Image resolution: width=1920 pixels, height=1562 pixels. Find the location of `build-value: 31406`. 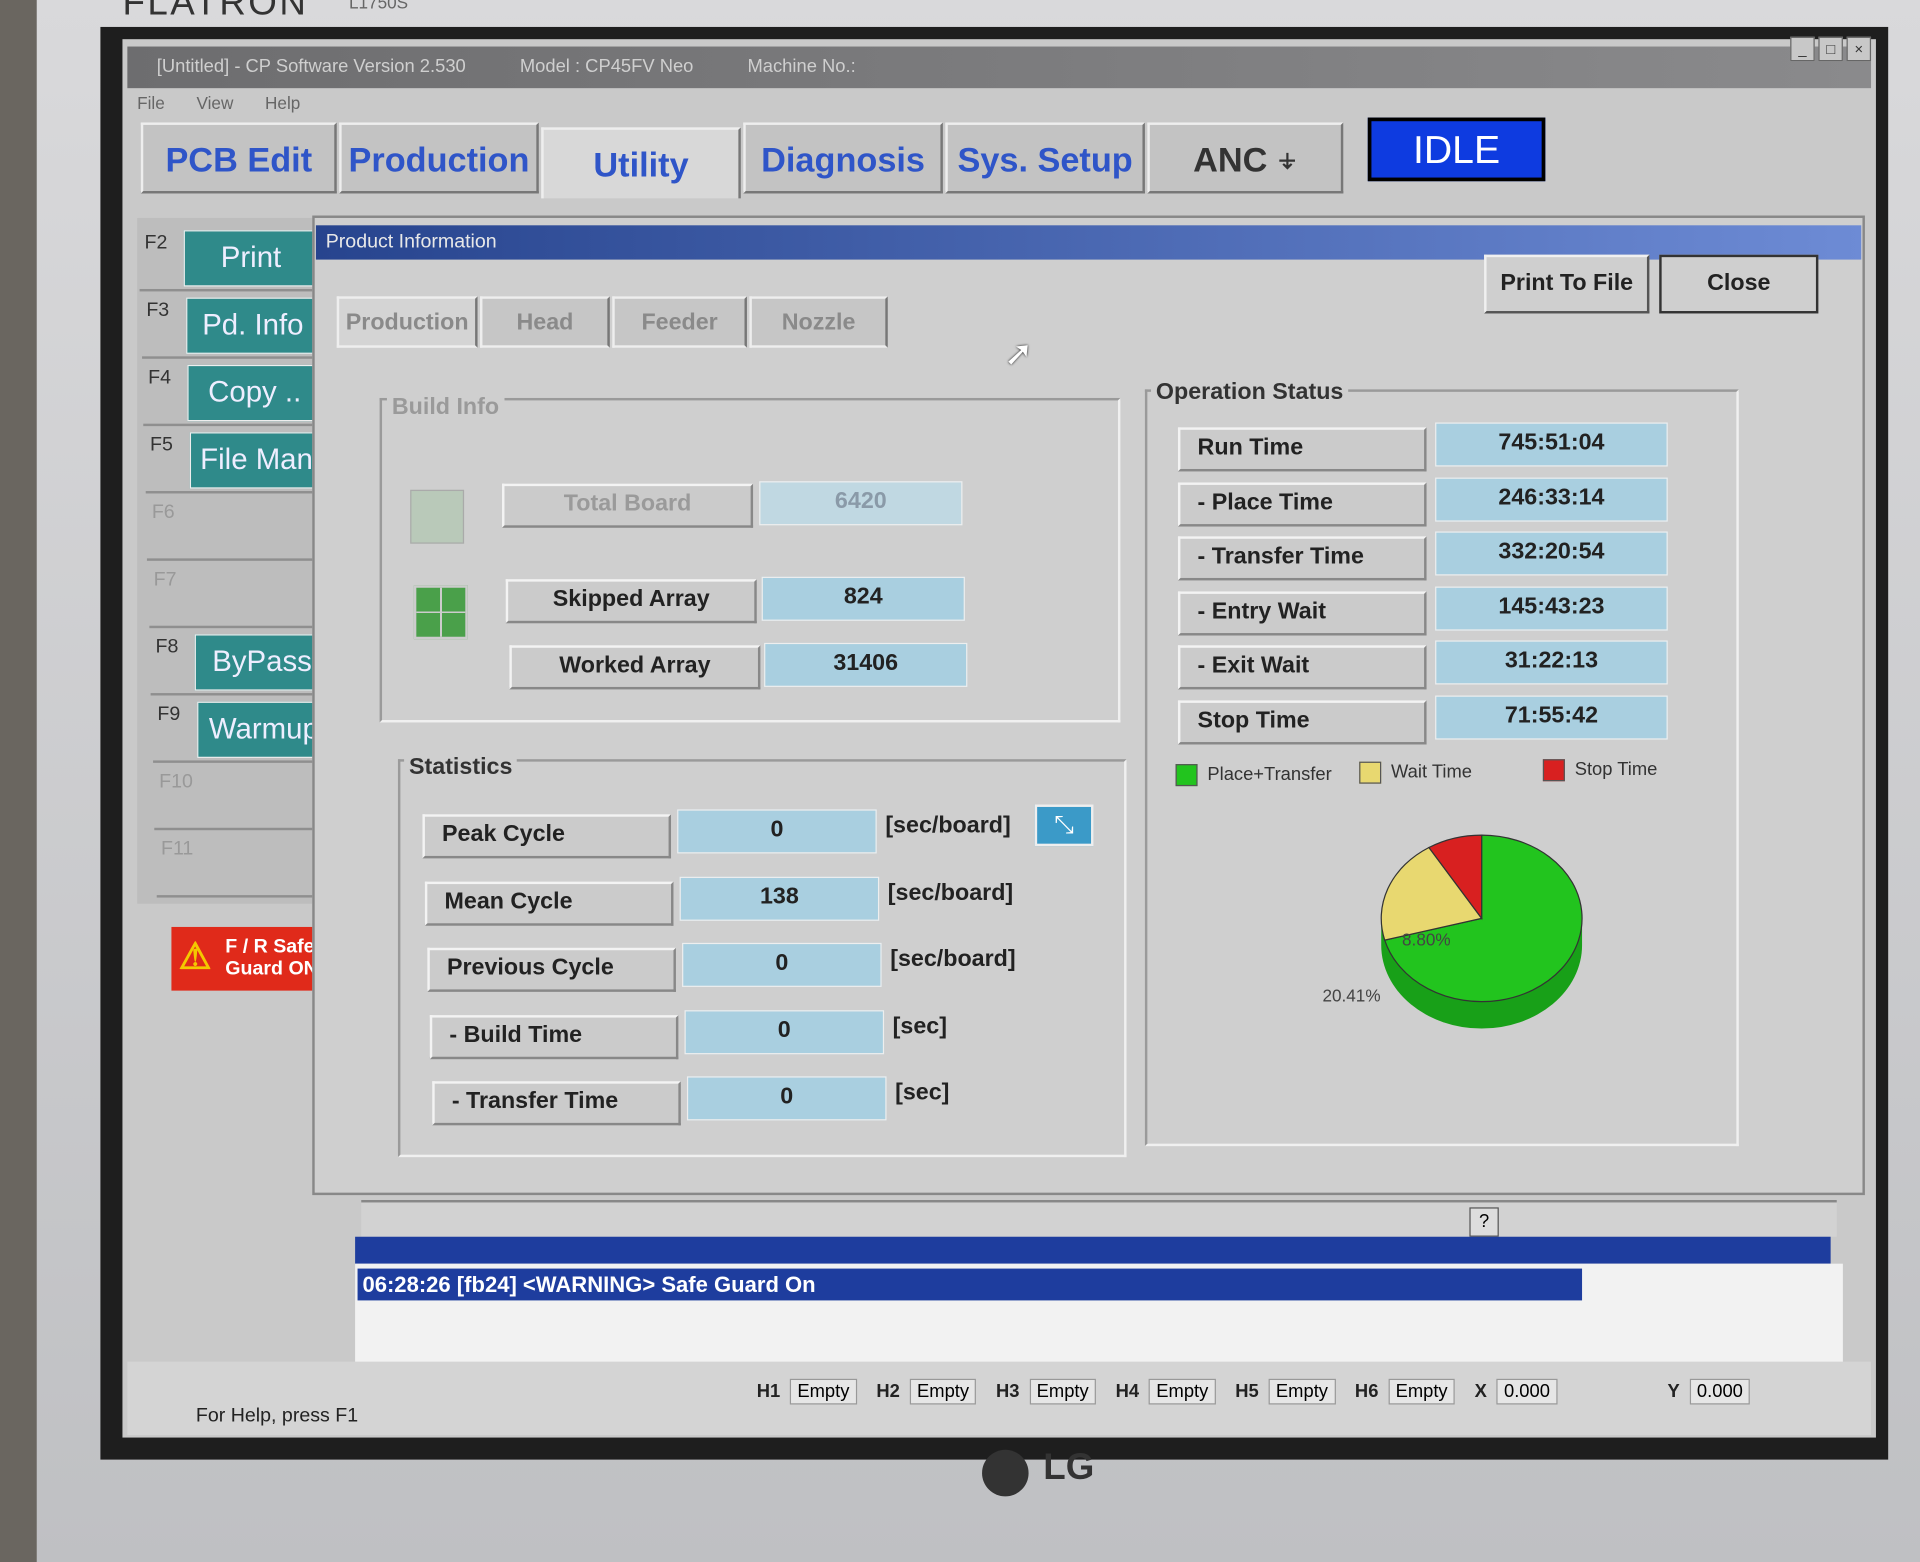

build-value: 31406 is located at coordinates (866, 664).